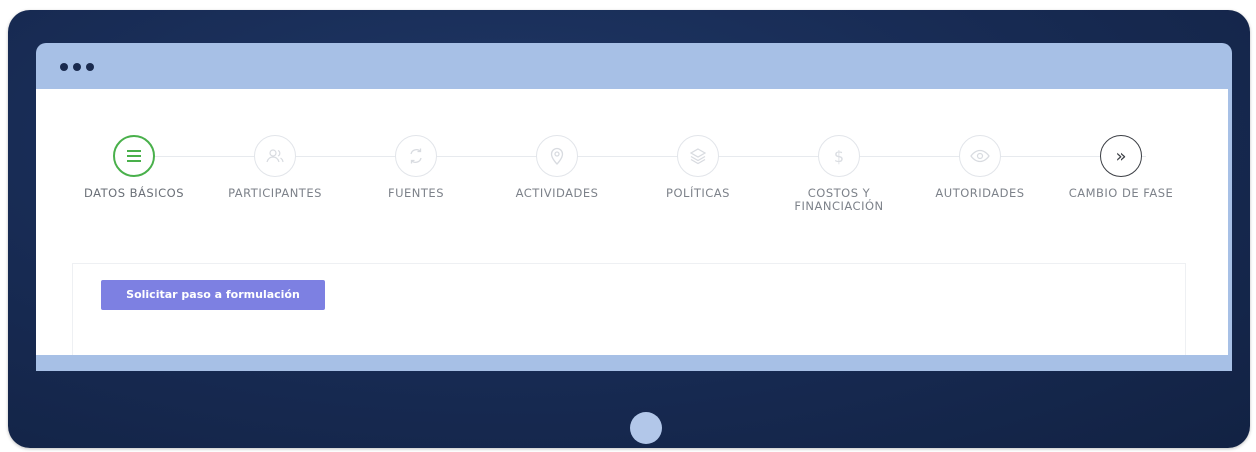 The image size is (1256, 452). I want to click on dollar-icon: $, so click(839, 156).